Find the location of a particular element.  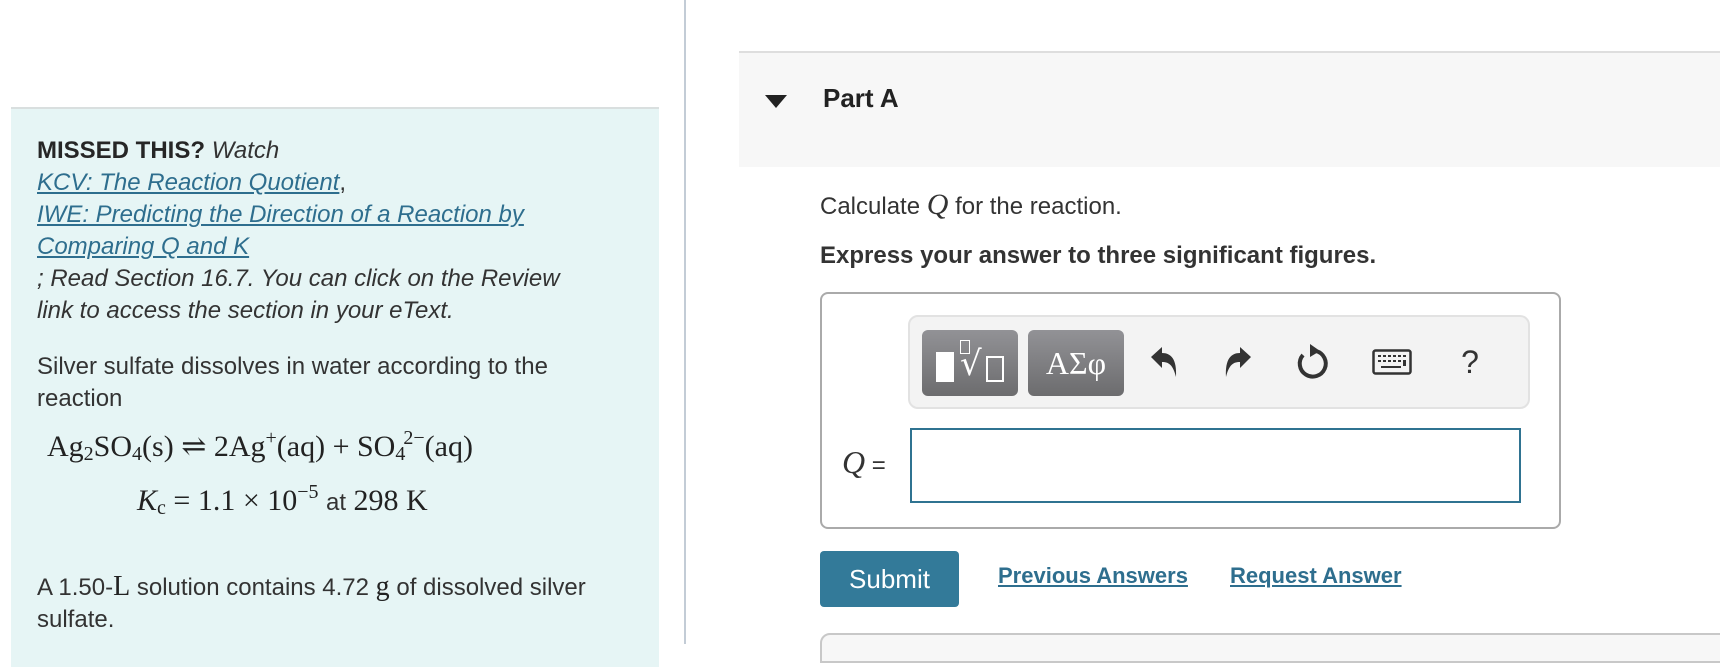

eq-sub: 2 is located at coordinates (88, 454).